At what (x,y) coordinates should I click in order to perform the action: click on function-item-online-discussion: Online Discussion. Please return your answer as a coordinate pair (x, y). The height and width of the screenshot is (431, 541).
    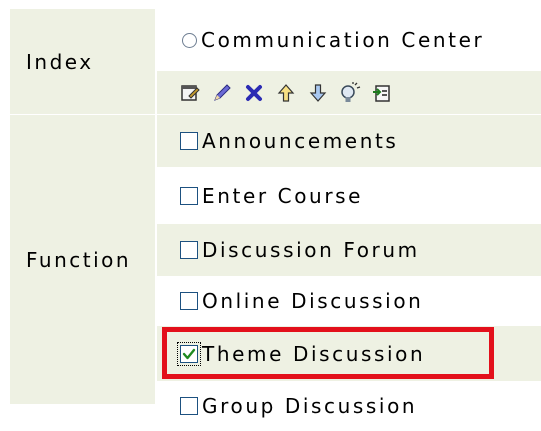
    Looking at the image, I should click on (349, 301).